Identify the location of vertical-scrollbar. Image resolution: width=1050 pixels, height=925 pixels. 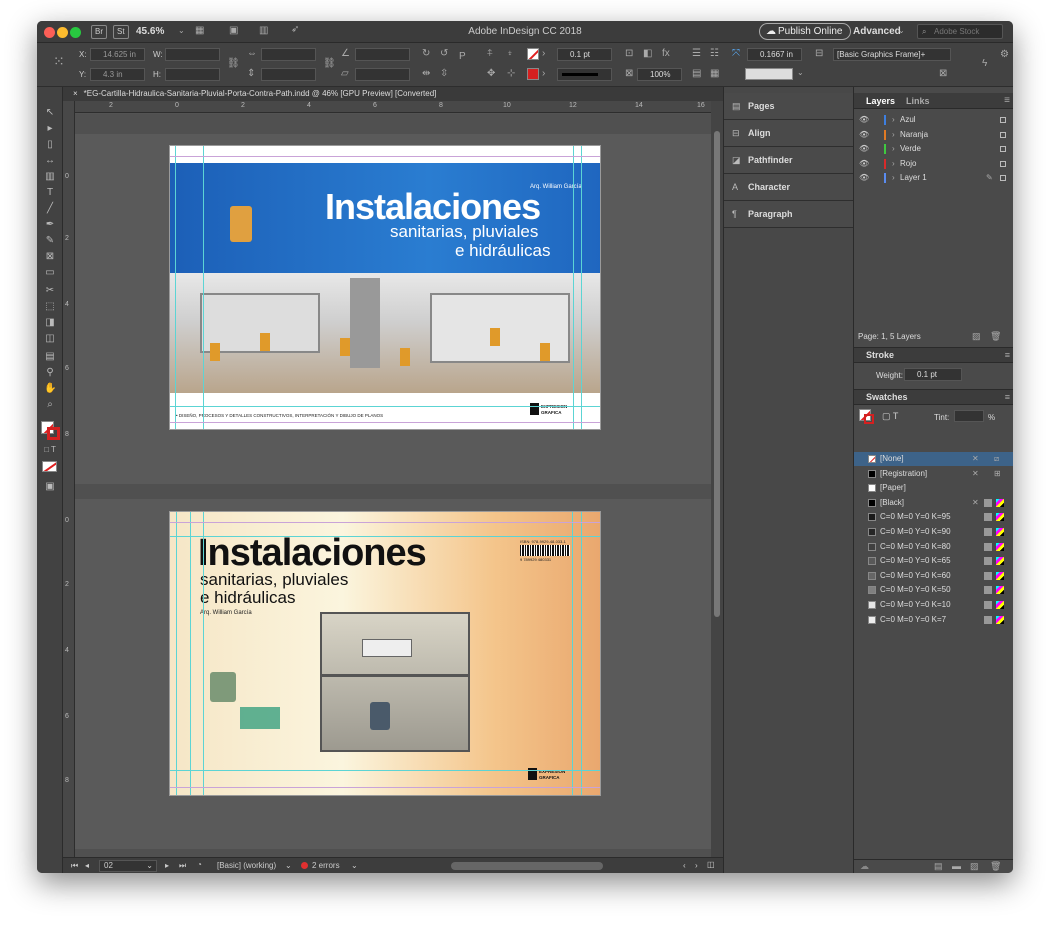
(717, 479).